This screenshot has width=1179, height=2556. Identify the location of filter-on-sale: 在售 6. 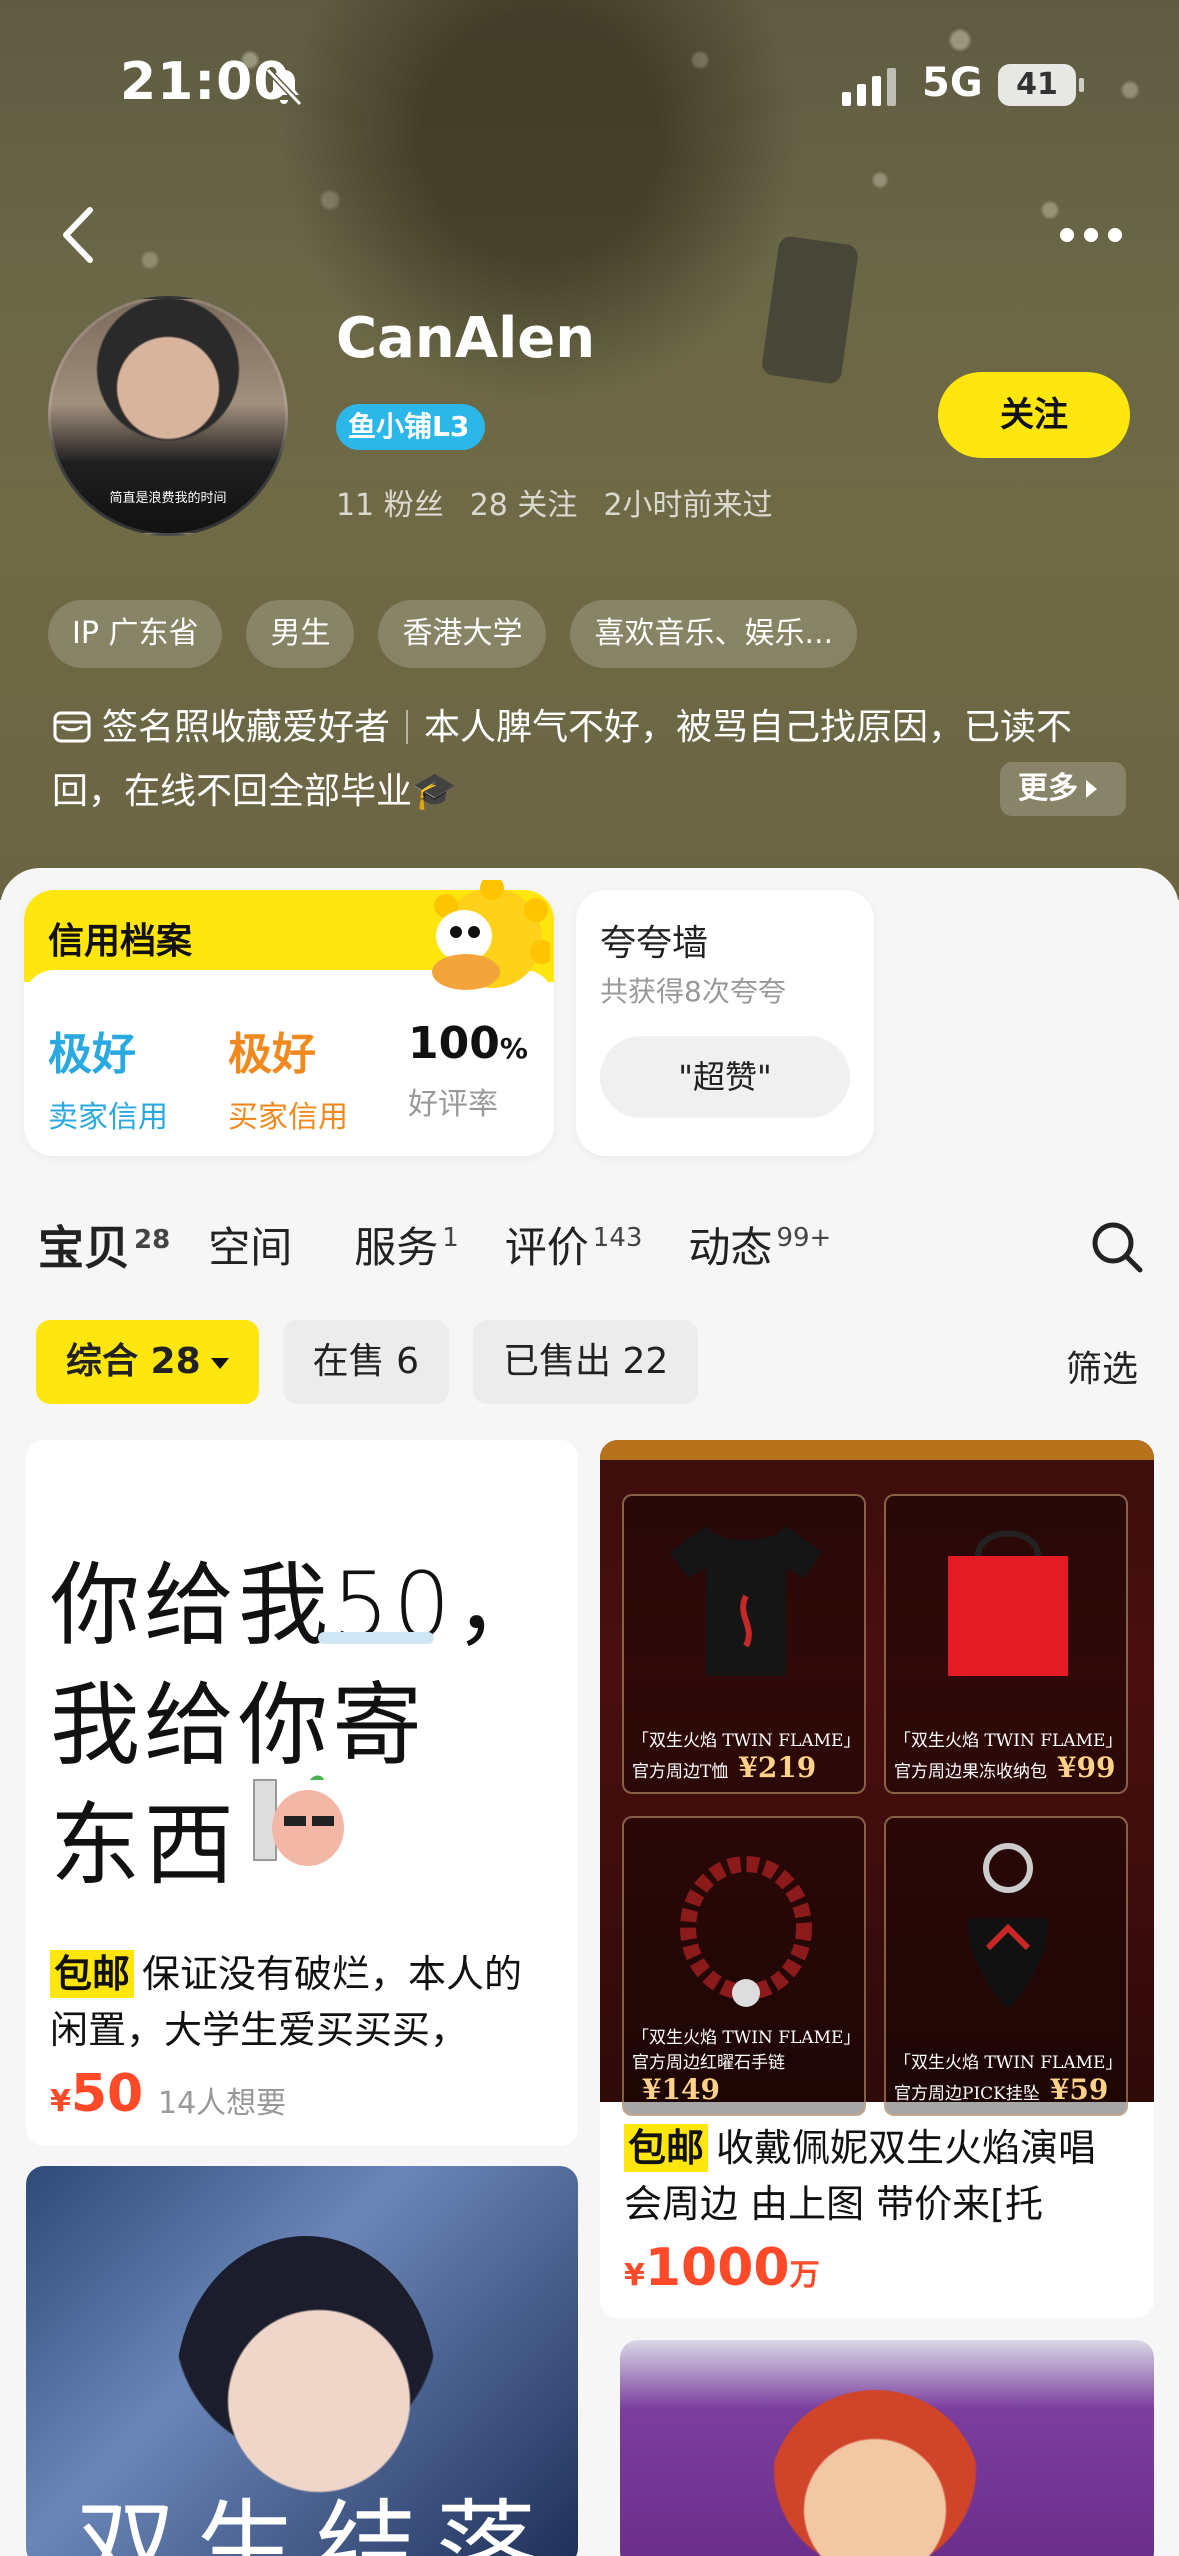
(365, 1362).